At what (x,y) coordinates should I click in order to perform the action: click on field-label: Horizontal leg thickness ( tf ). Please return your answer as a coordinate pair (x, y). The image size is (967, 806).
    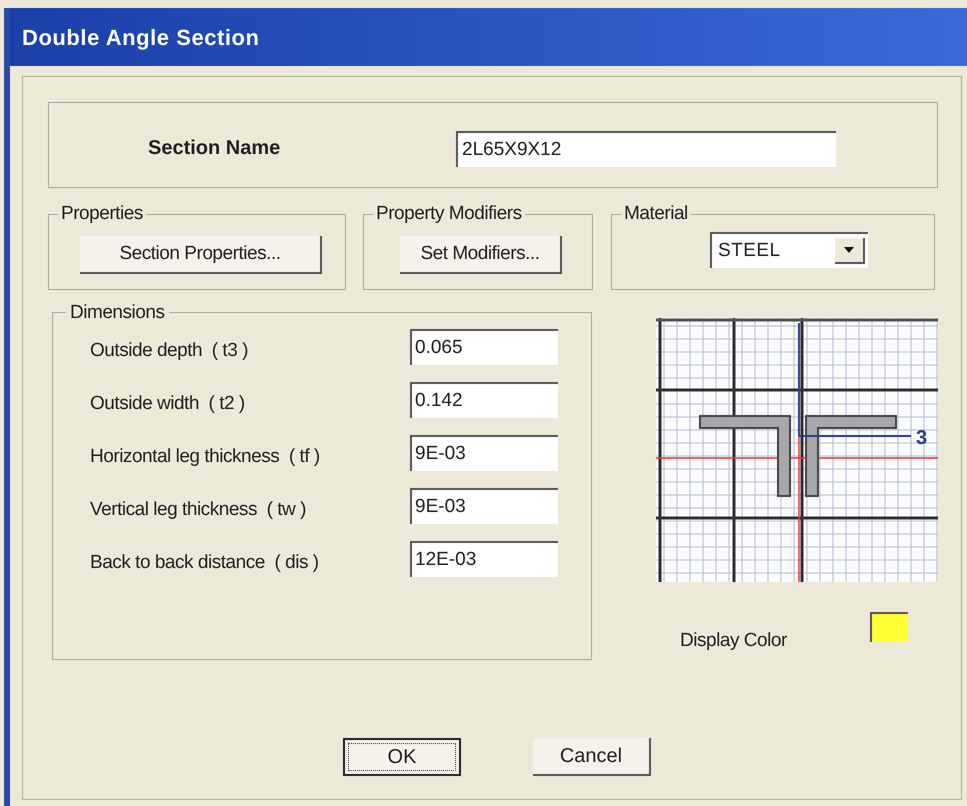
    Looking at the image, I should click on (205, 457).